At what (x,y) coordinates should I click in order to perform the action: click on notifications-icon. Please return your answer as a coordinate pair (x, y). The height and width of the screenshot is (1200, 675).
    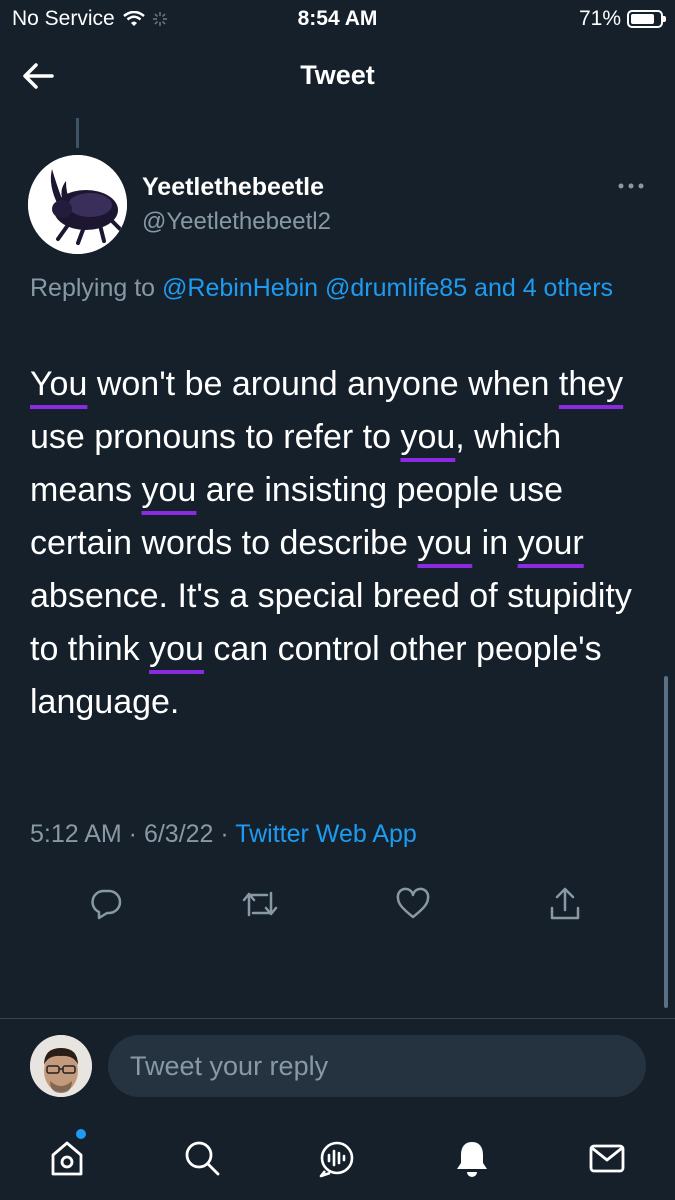
    Looking at the image, I should click on (472, 1159).